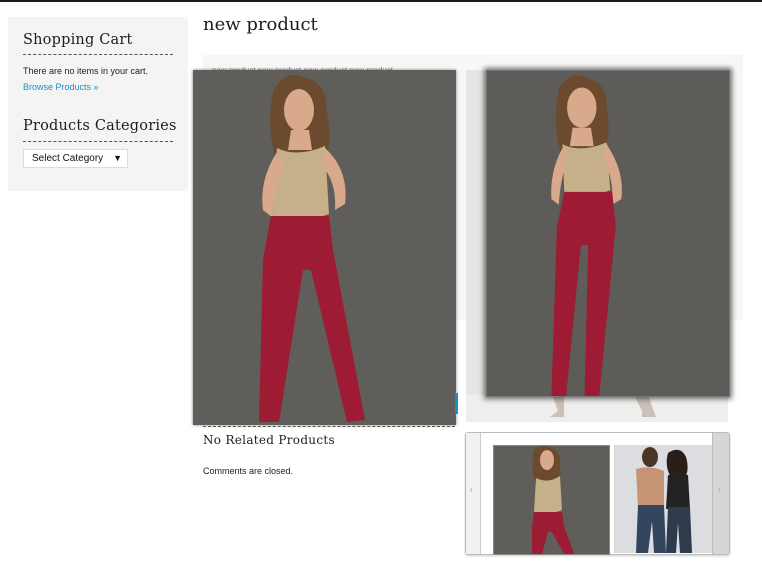 Image resolution: width=762 pixels, height=576 pixels. Describe the element at coordinates (471, 489) in the screenshot. I see `chevron-left-icon: ‹` at that location.